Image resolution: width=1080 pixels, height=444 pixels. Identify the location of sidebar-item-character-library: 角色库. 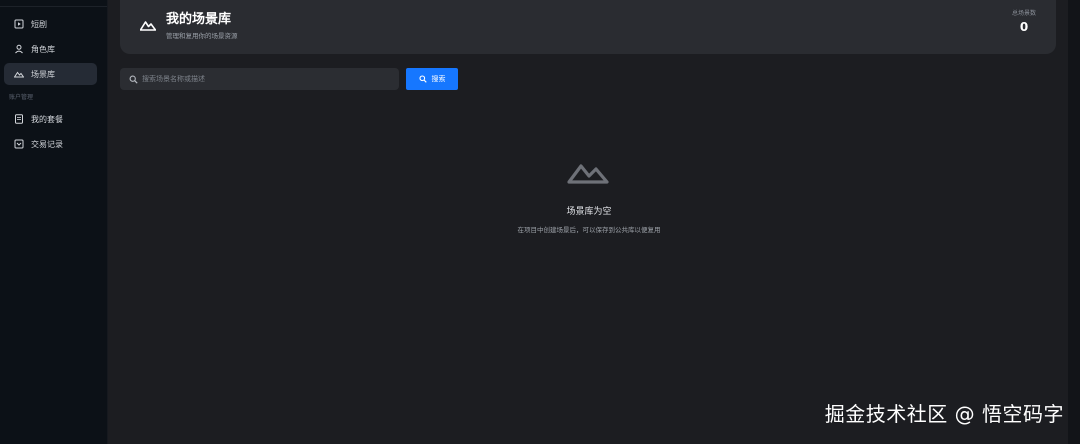
(50, 49).